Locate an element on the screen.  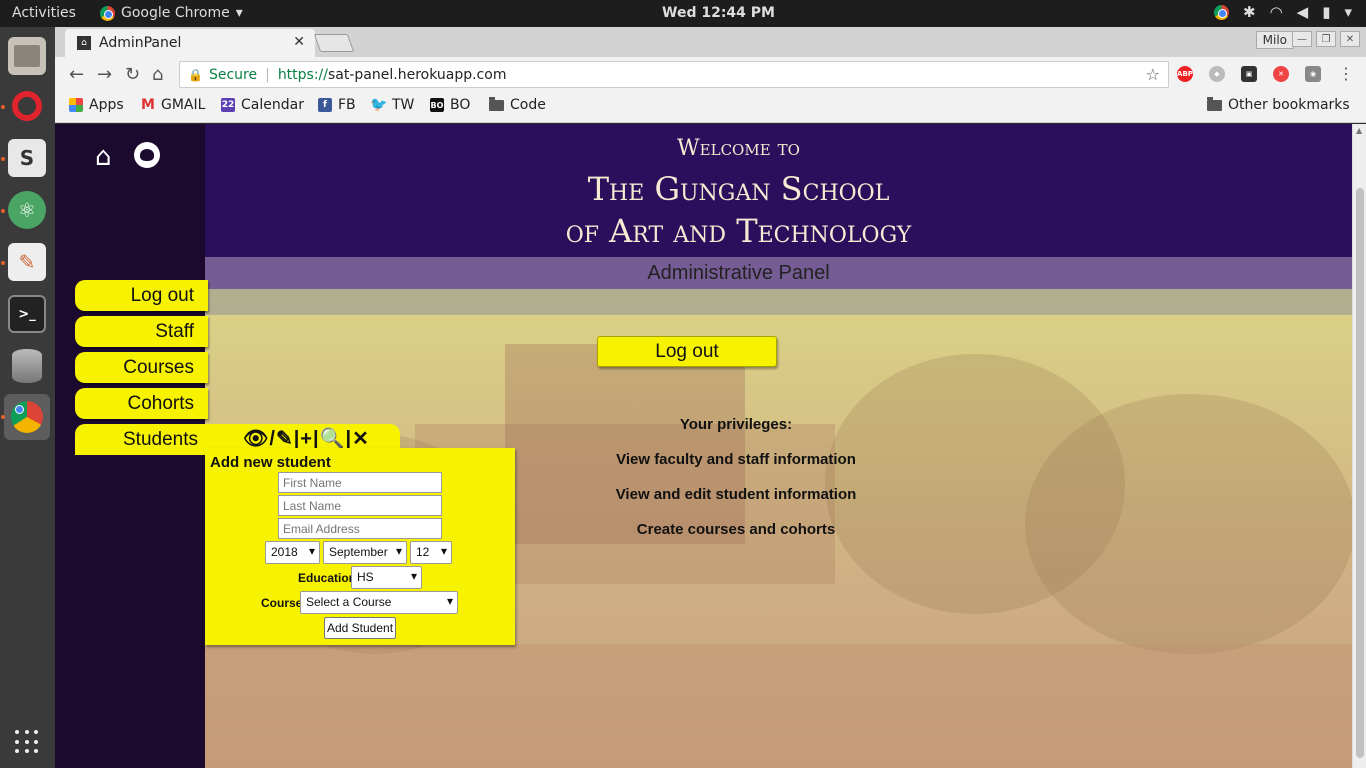
url-host: sat-panel.herokuapp.com is located at coordinates (417, 74).